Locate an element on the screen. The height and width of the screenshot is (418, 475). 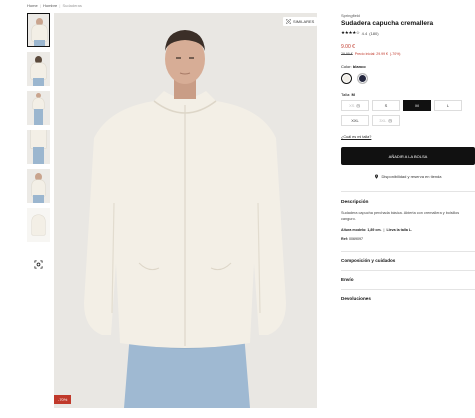
current-price: 9.00 € is located at coordinates (348, 47).